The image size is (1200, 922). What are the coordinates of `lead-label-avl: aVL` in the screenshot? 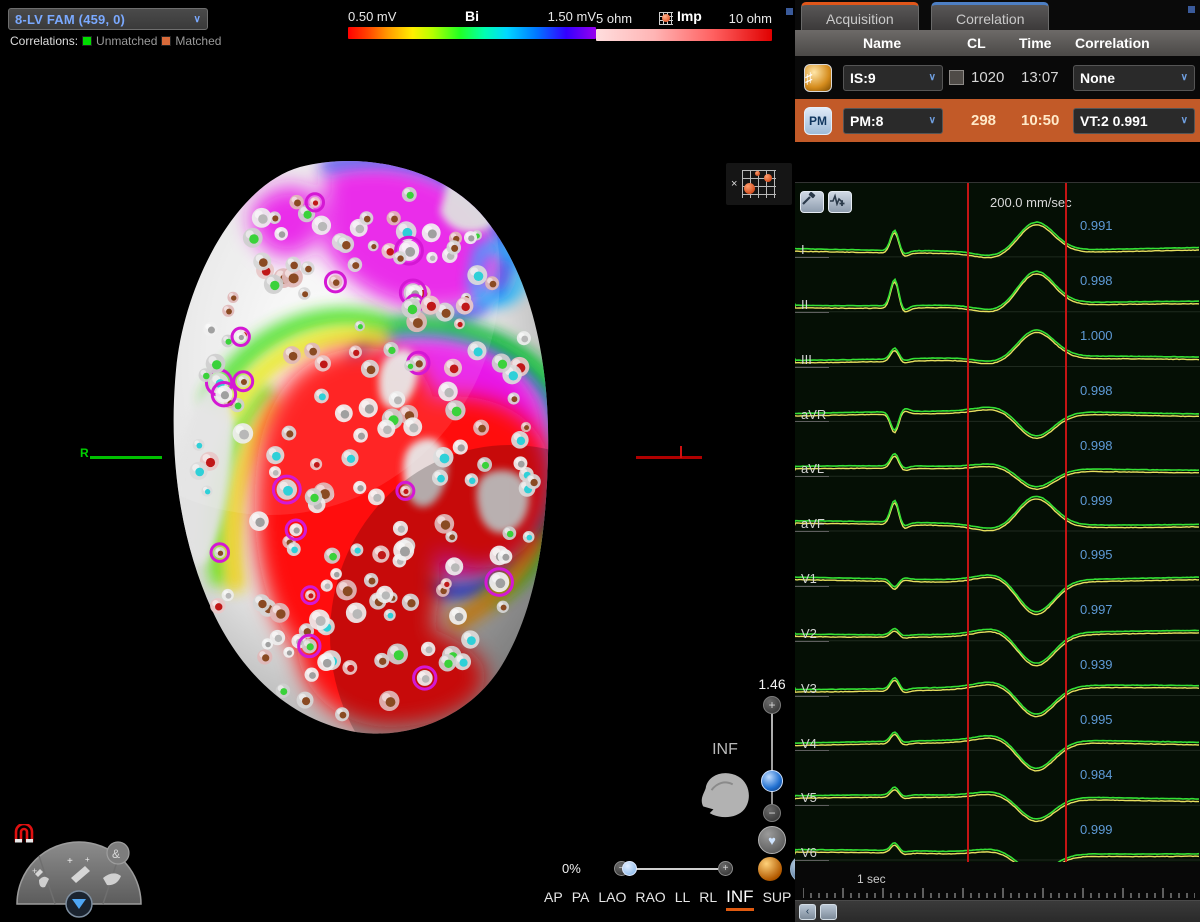 It's located at (813, 469).